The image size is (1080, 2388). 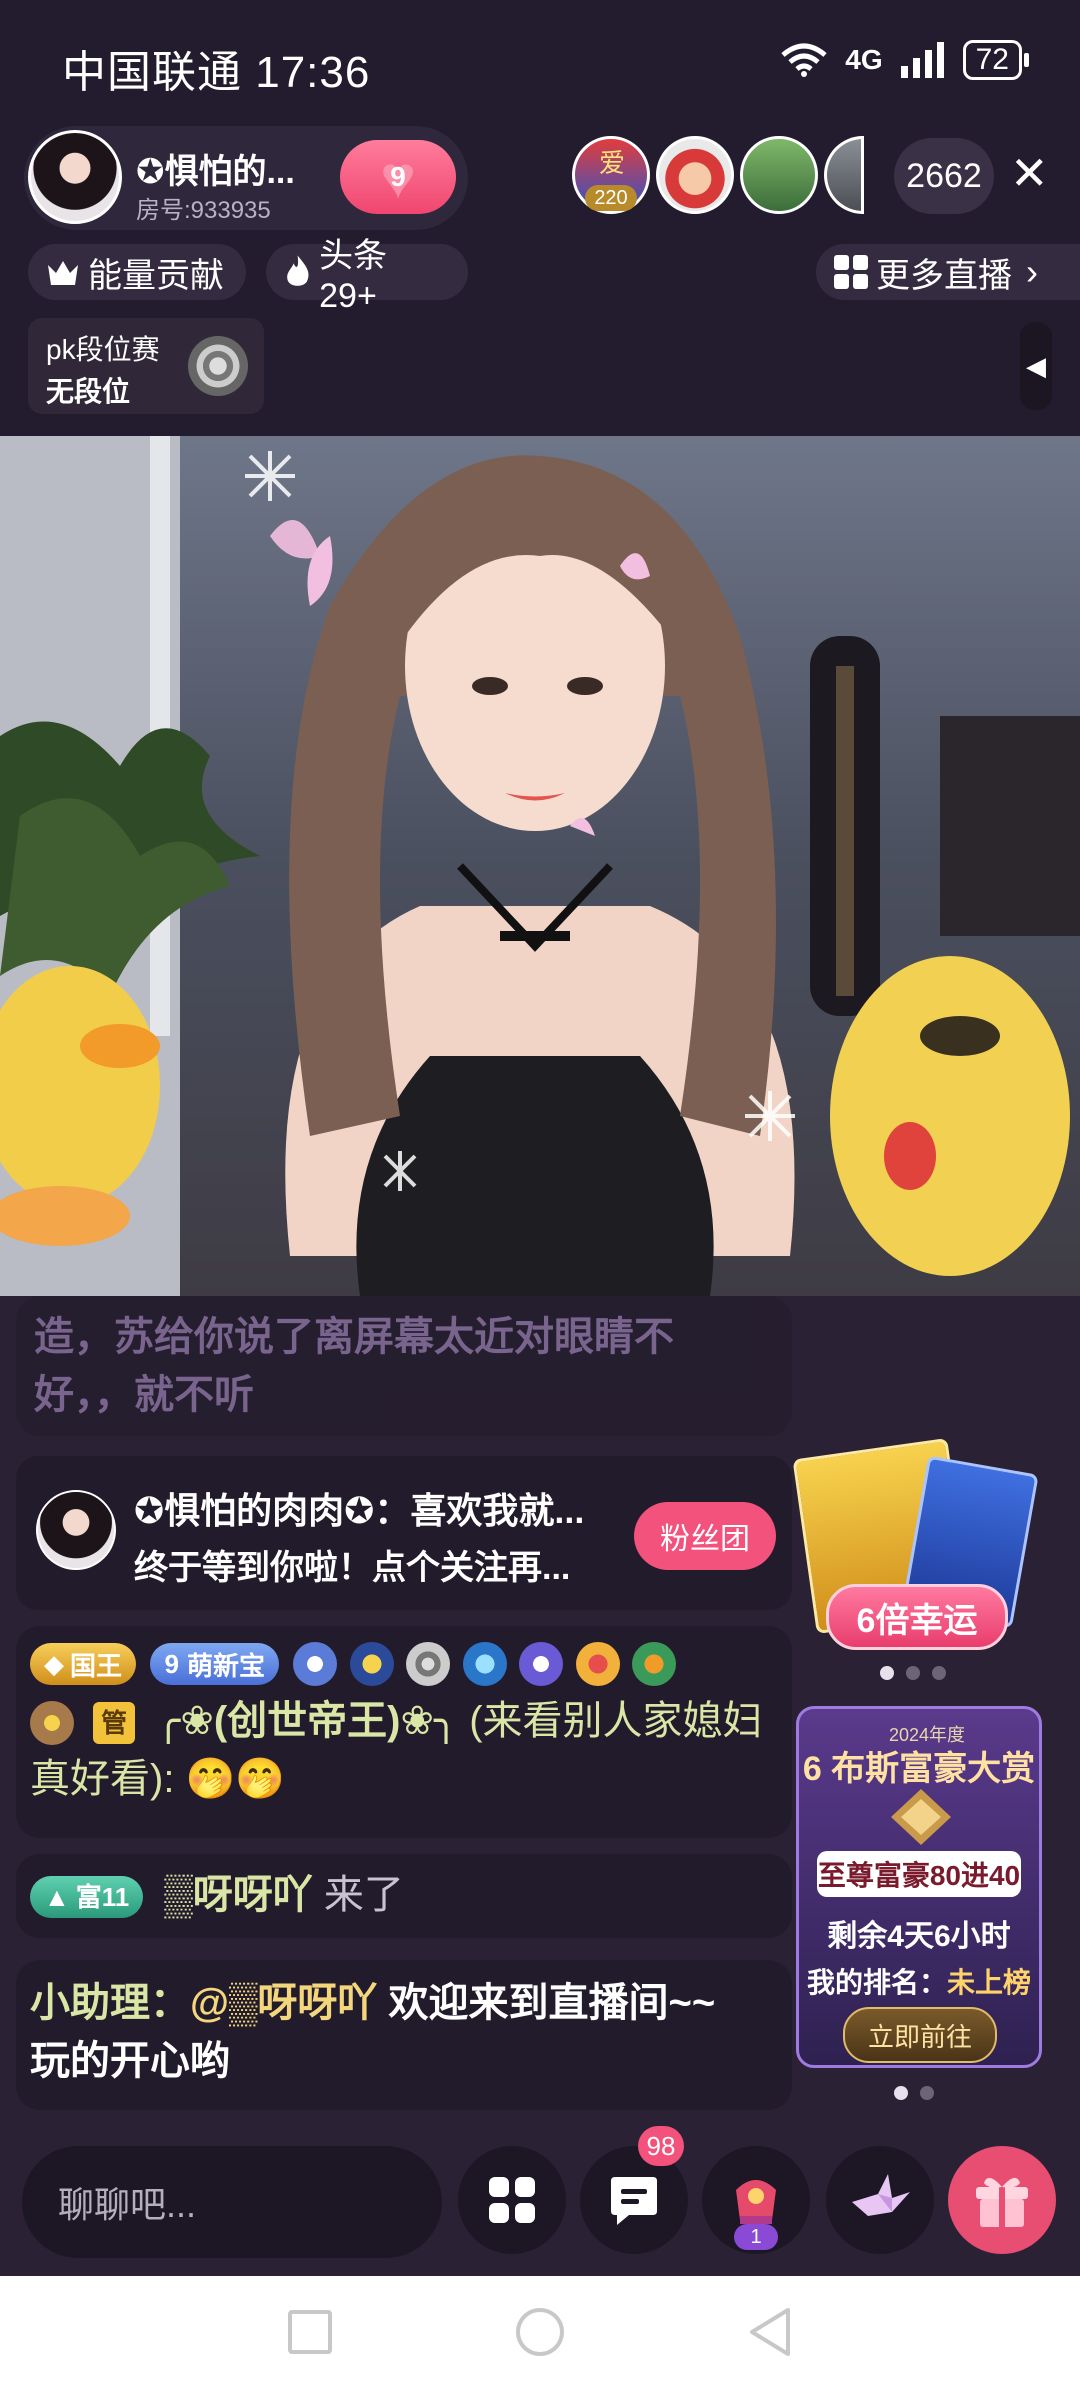 What do you see at coordinates (804, 60) in the screenshot?
I see `wifi-icon` at bounding box center [804, 60].